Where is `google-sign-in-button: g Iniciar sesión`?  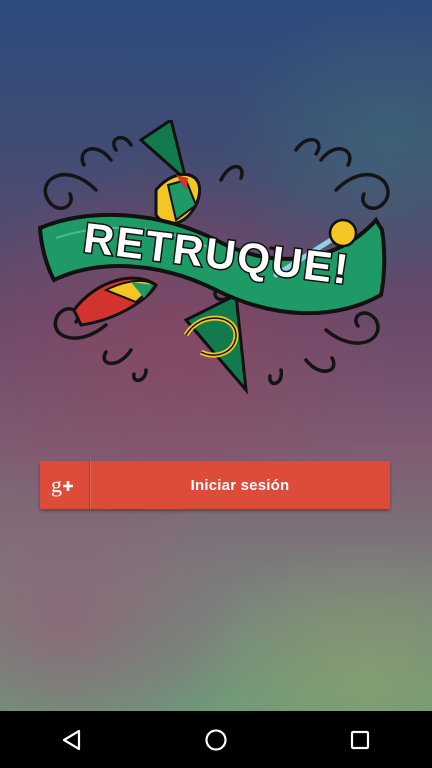 google-sign-in-button: g Iniciar sesión is located at coordinates (215, 485).